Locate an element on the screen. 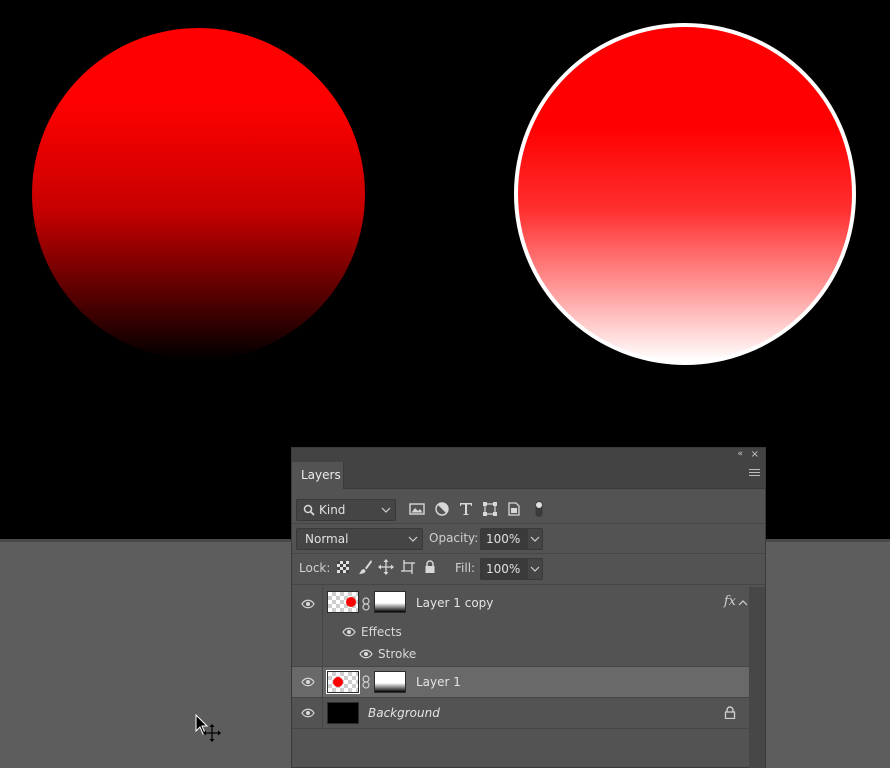 Image resolution: width=890 pixels, height=768 pixels. lock-image-pixels-icon is located at coordinates (365, 567).